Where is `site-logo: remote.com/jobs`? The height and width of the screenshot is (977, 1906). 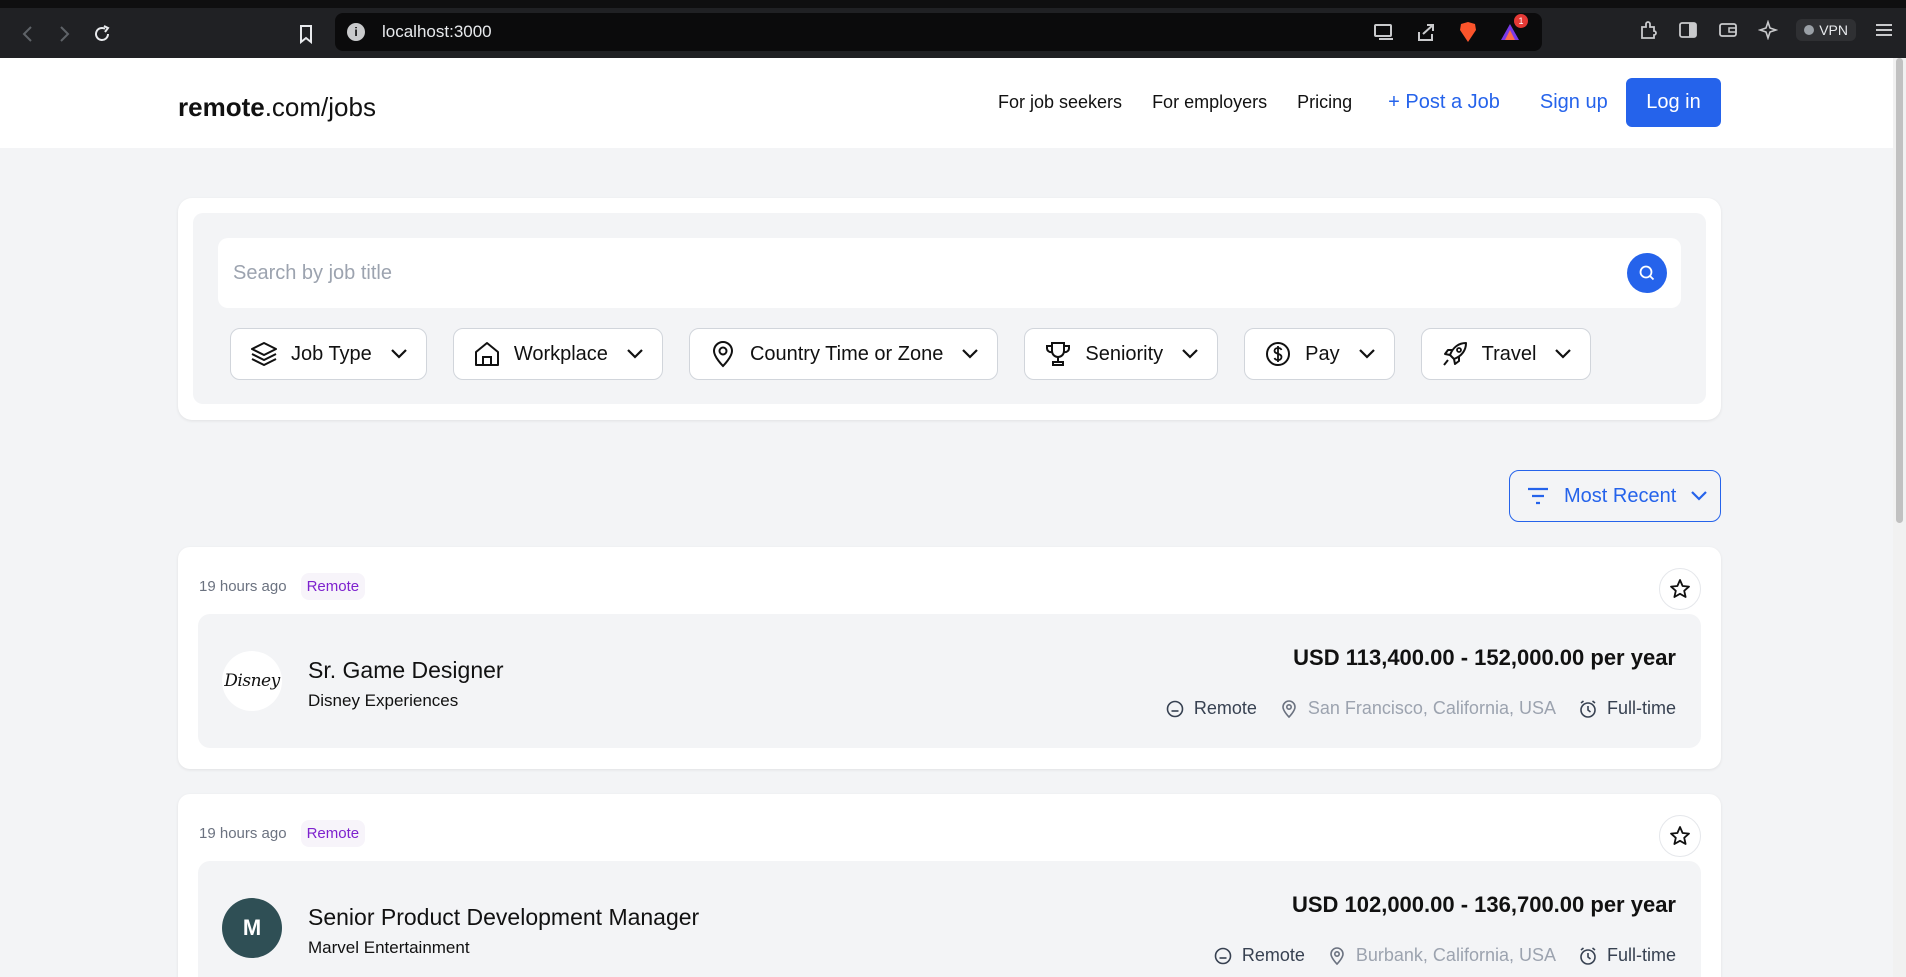 site-logo: remote.com/jobs is located at coordinates (277, 107).